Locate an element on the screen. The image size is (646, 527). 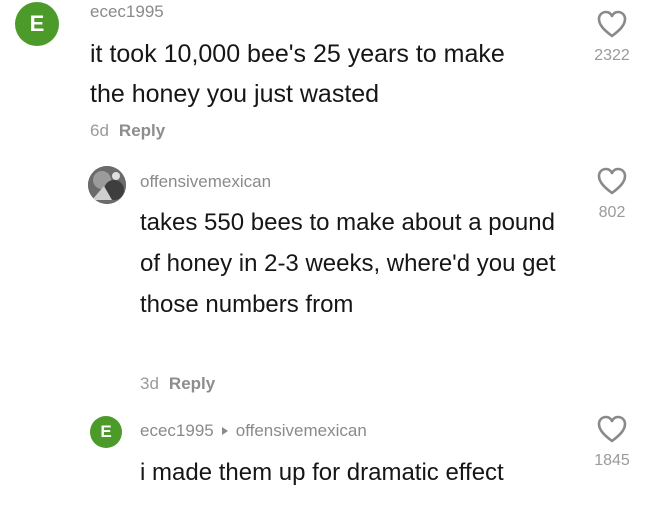
avatar is located at coordinates (107, 185).